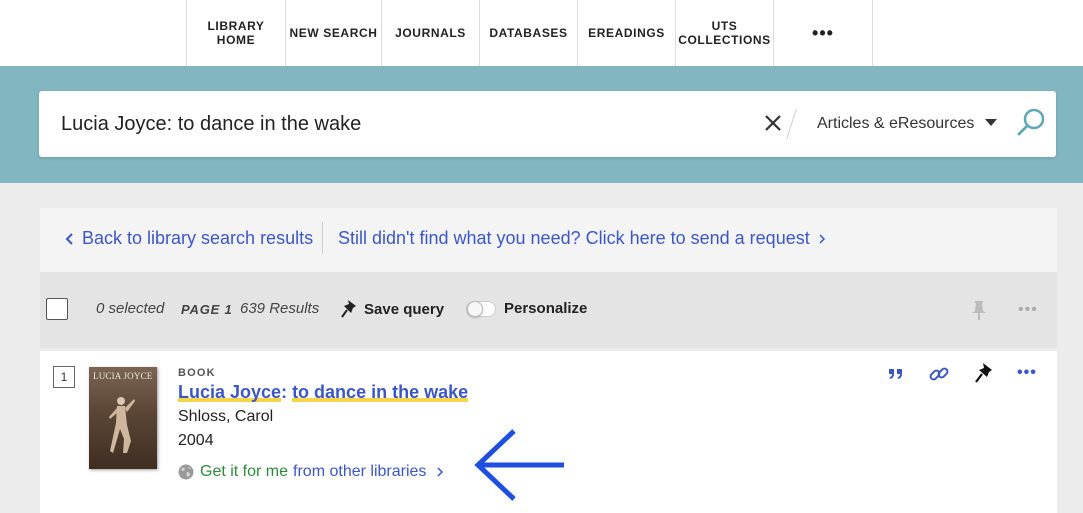  I want to click on nav-ereadings: EREADINGS, so click(626, 33).